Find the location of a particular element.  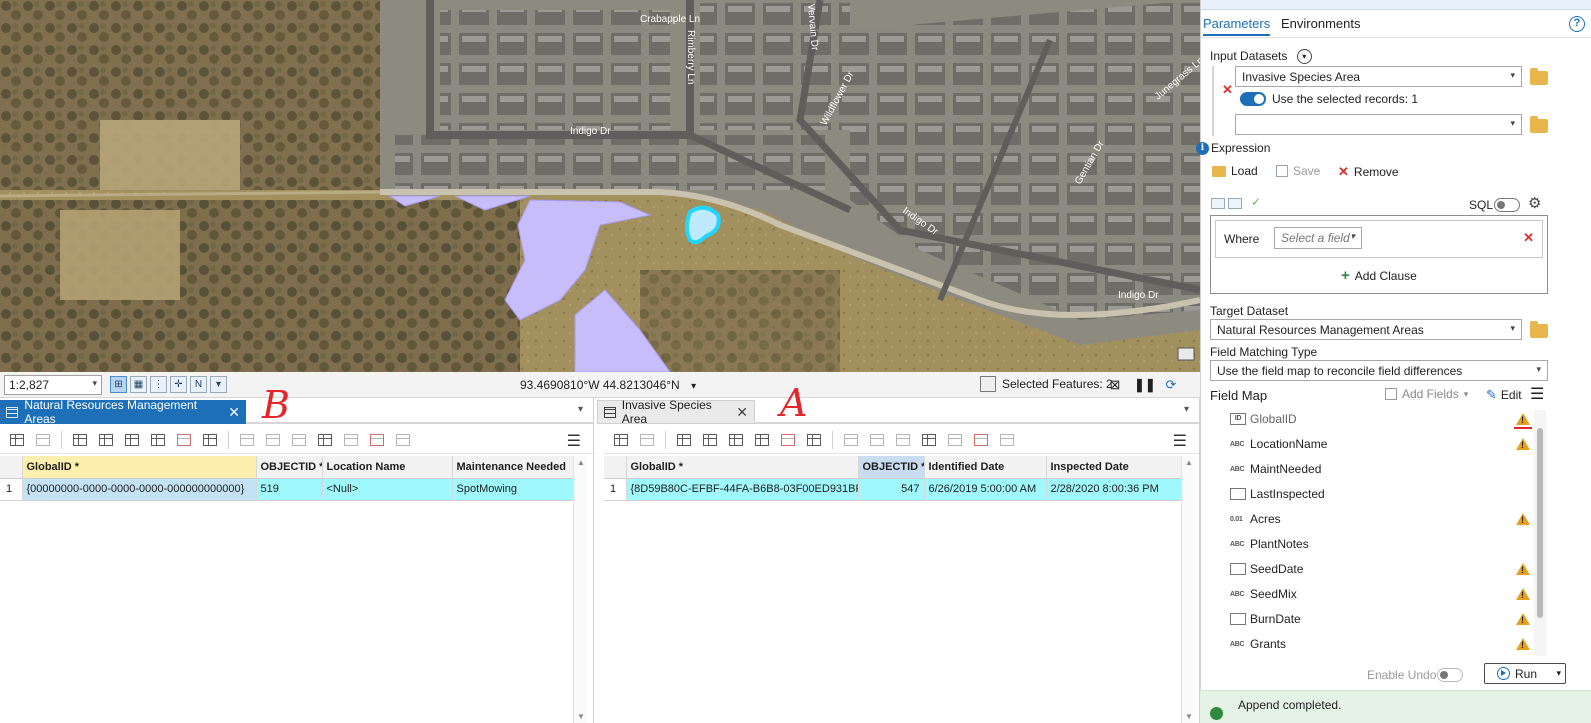

remove-row-icon: ✕ is located at coordinates (1227, 90).